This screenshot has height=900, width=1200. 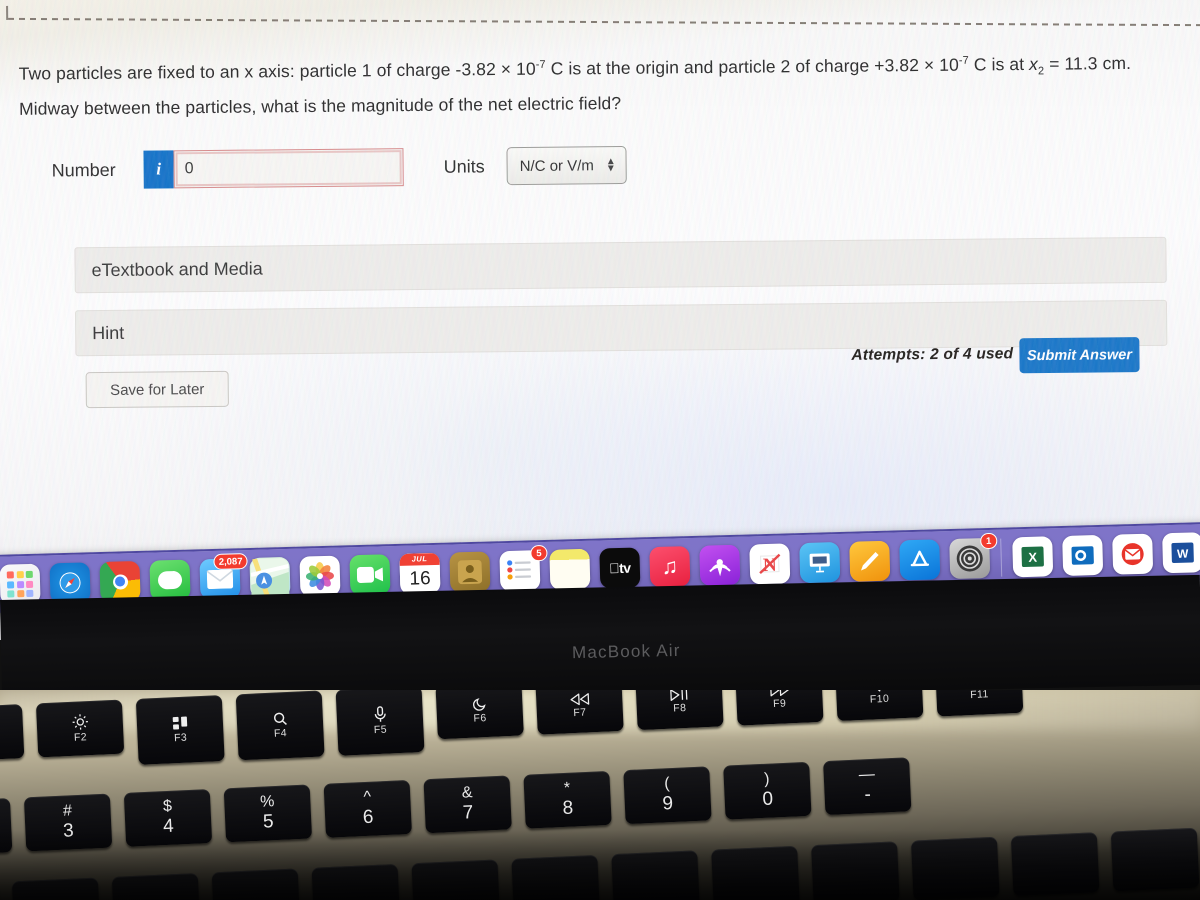 I want to click on question-line1-part-c: C is at, so click(x=999, y=64).